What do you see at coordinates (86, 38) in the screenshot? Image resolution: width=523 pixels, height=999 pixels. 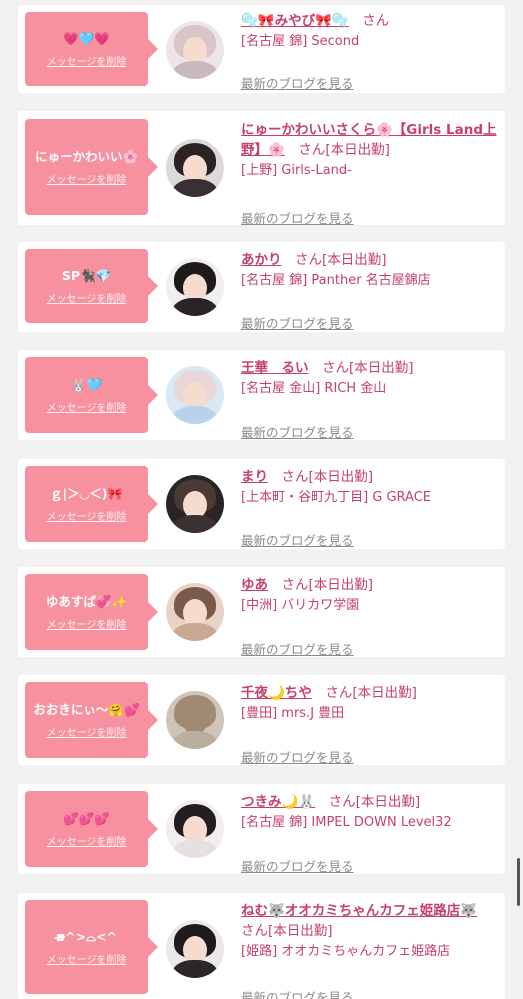 I see `message-text: 💗🩵💗` at bounding box center [86, 38].